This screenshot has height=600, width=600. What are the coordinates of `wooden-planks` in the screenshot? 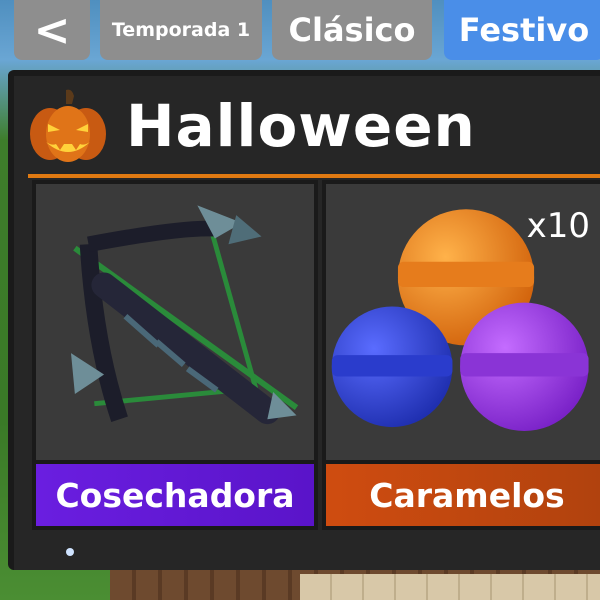 It's located at (450, 587).